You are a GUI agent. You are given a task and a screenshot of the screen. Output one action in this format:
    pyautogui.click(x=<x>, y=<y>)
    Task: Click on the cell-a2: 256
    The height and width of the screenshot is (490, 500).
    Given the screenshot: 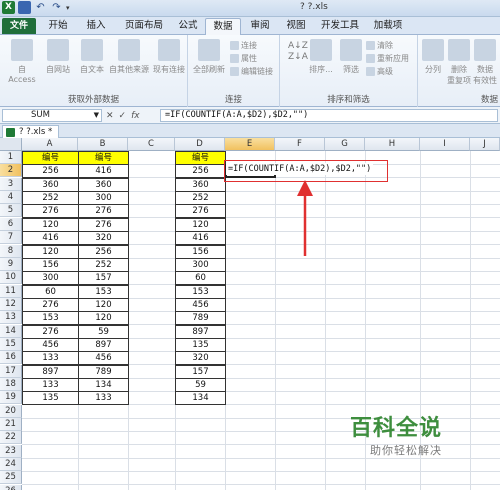 What is the action you would take?
    pyautogui.click(x=50, y=171)
    